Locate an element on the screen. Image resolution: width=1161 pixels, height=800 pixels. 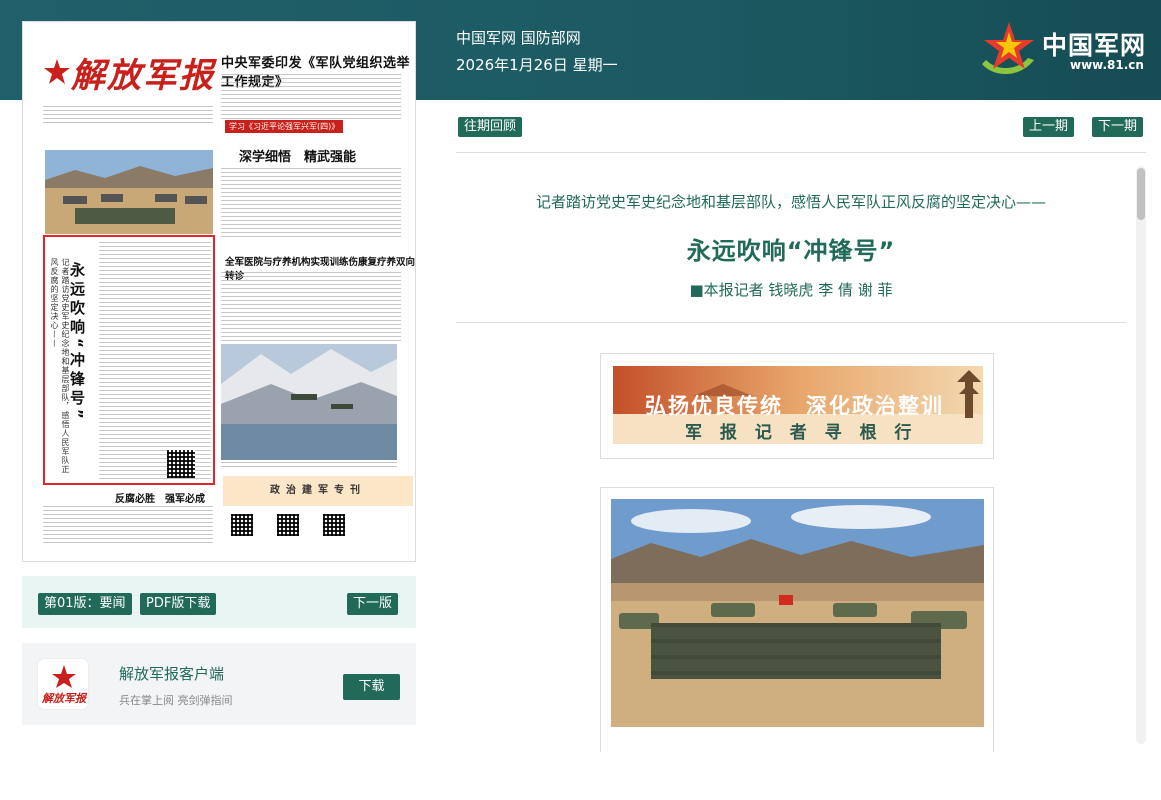
paper-photo-helicopters is located at coordinates (309, 402).